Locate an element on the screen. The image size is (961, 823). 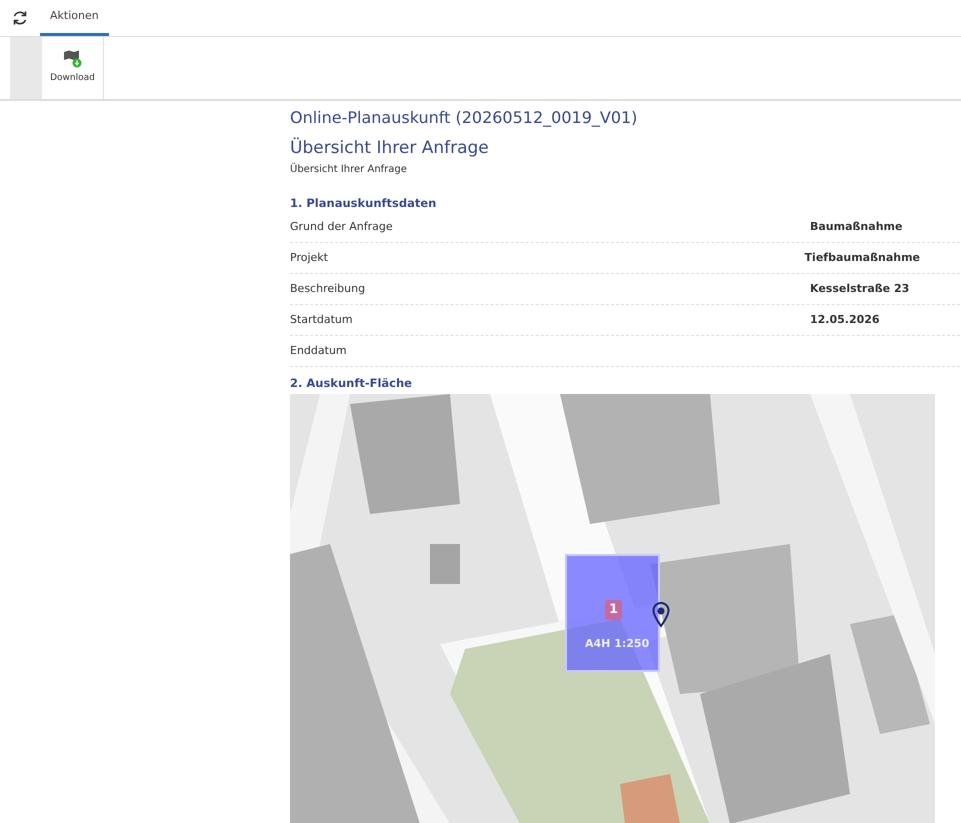
field-label: Projekt is located at coordinates (309, 258).